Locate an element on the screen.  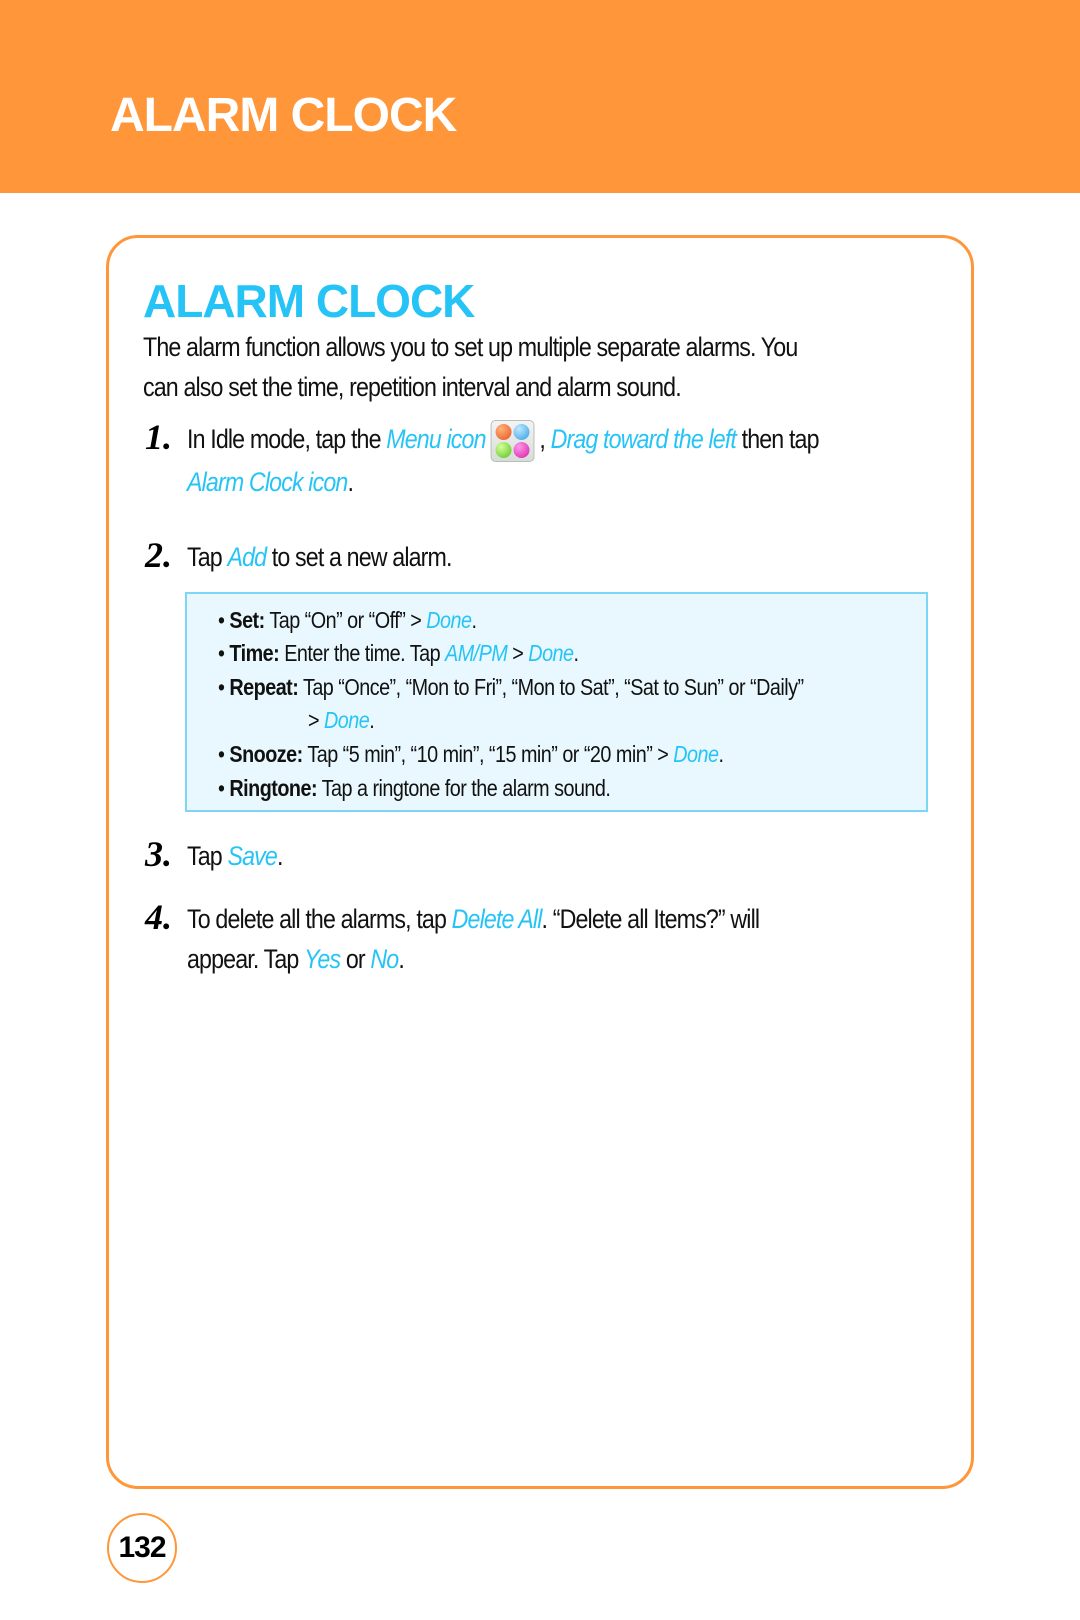
step-number: 3. is located at coordinates (158, 854).